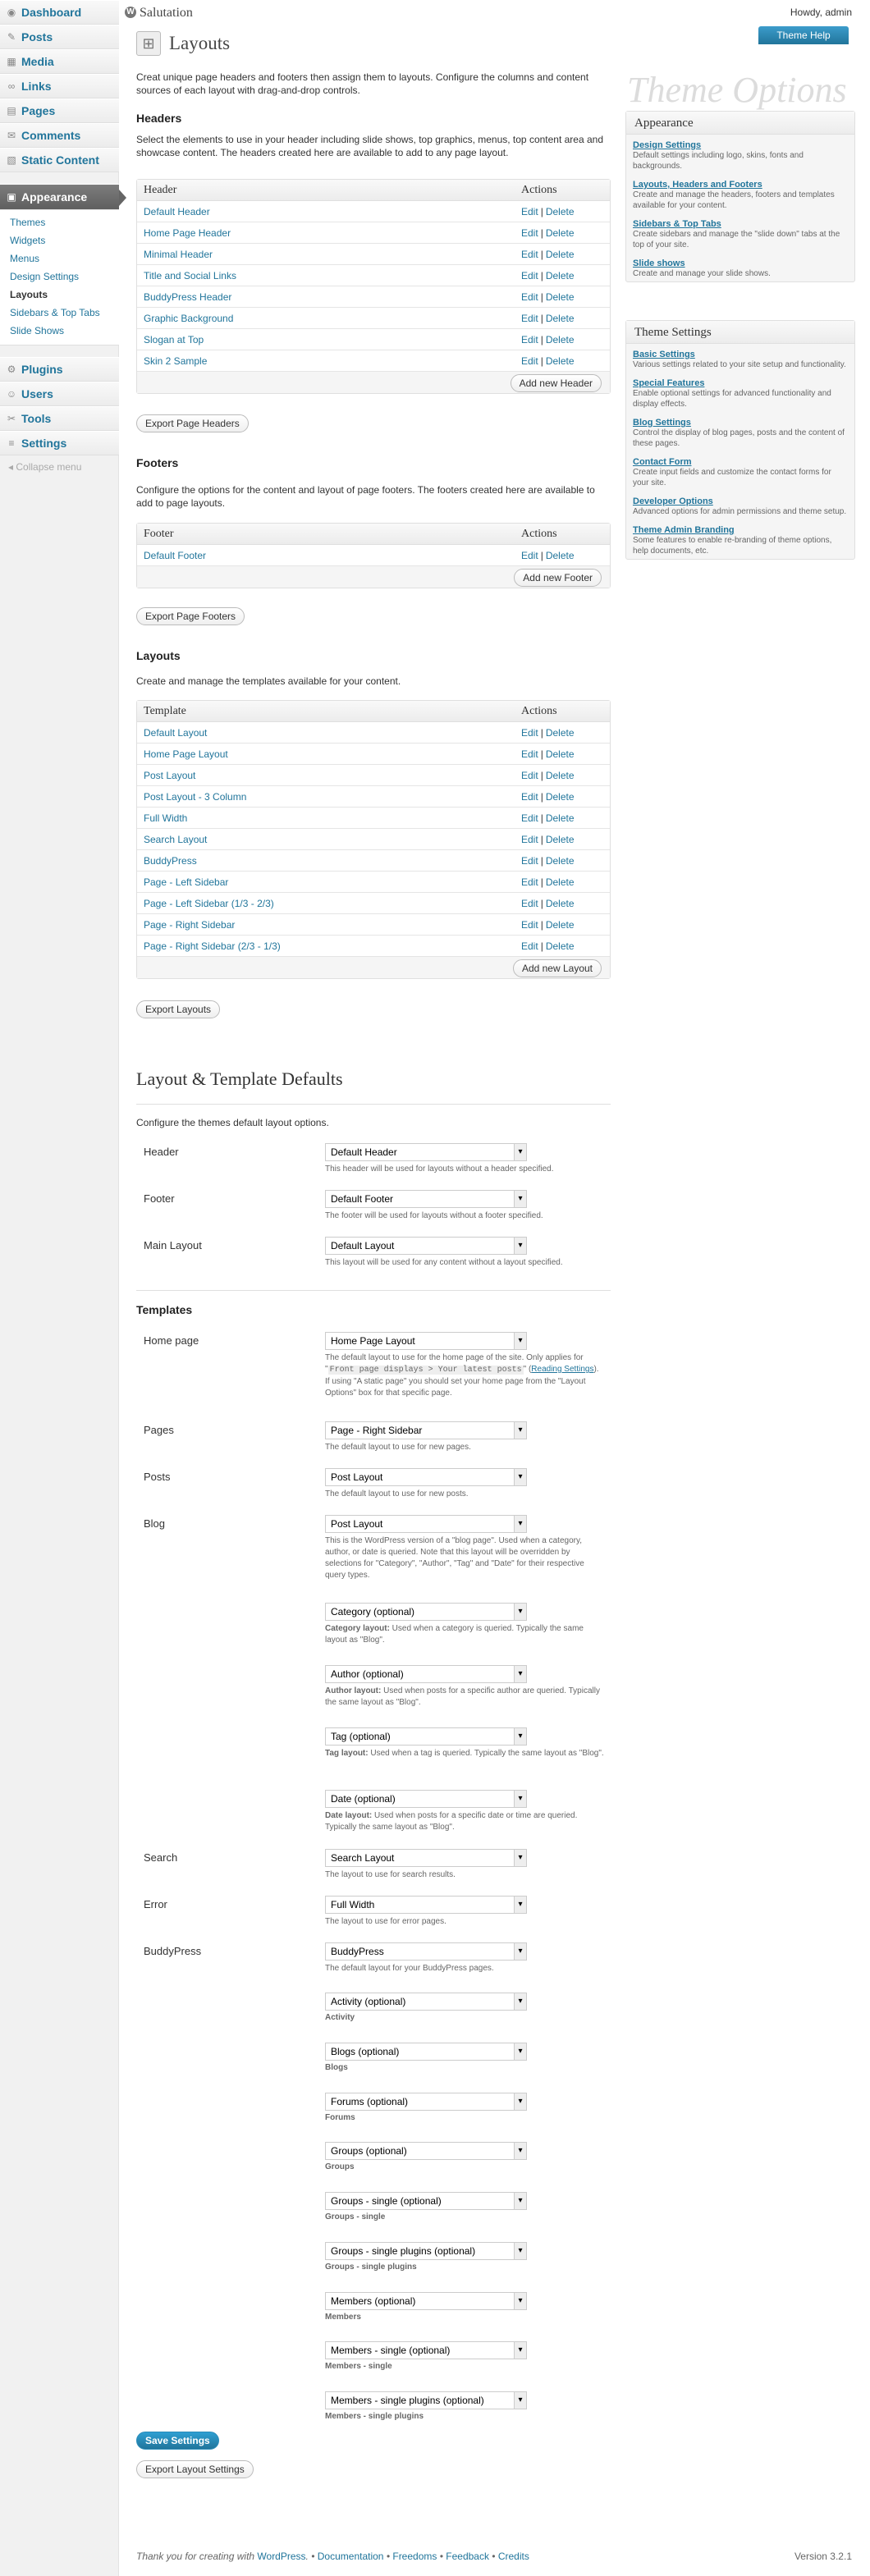 Image resolution: width=870 pixels, height=2576 pixels. Describe the element at coordinates (60, 222) in the screenshot. I see `submenu-item-themes: Themes` at that location.